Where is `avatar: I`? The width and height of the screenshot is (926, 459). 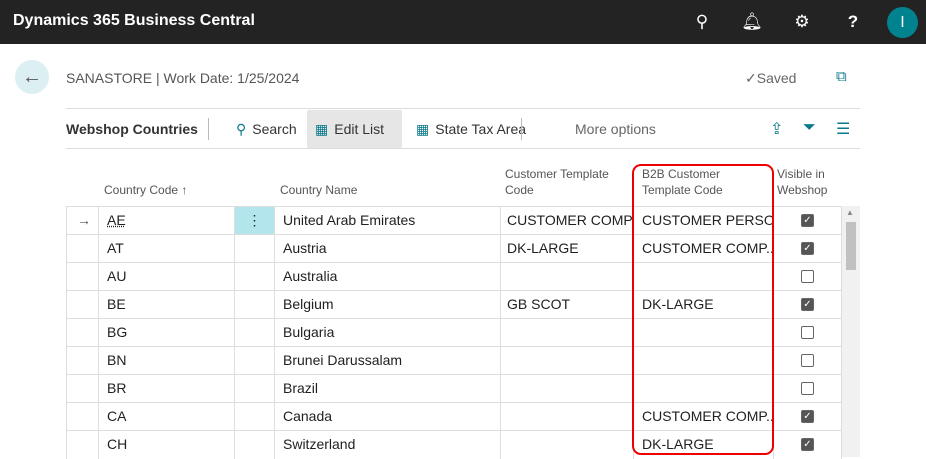 avatar: I is located at coordinates (902, 22).